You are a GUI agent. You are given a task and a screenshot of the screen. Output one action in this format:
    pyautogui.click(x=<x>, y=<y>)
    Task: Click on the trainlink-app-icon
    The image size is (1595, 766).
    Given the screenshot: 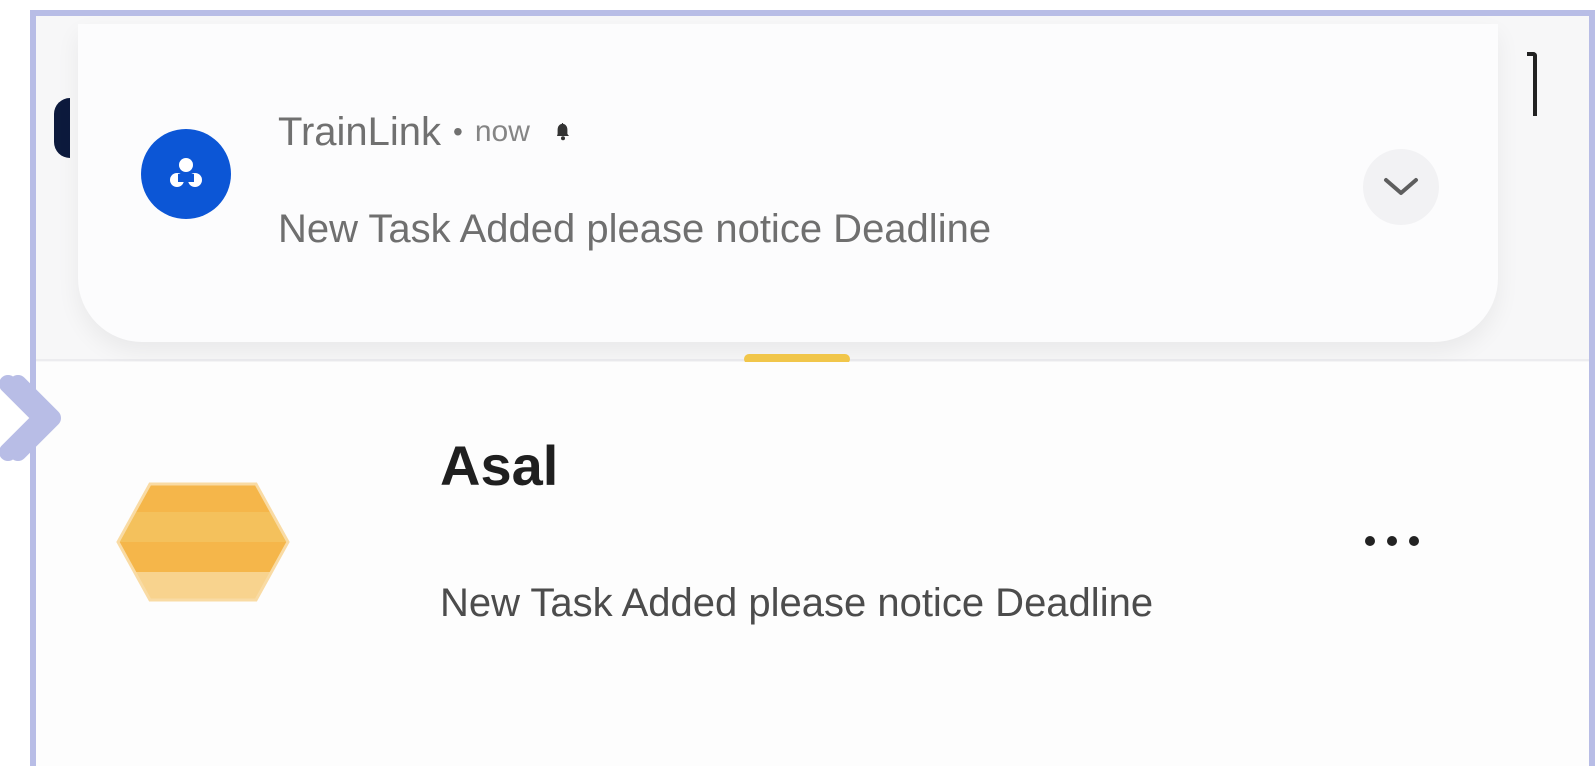 What is the action you would take?
    pyautogui.click(x=186, y=174)
    